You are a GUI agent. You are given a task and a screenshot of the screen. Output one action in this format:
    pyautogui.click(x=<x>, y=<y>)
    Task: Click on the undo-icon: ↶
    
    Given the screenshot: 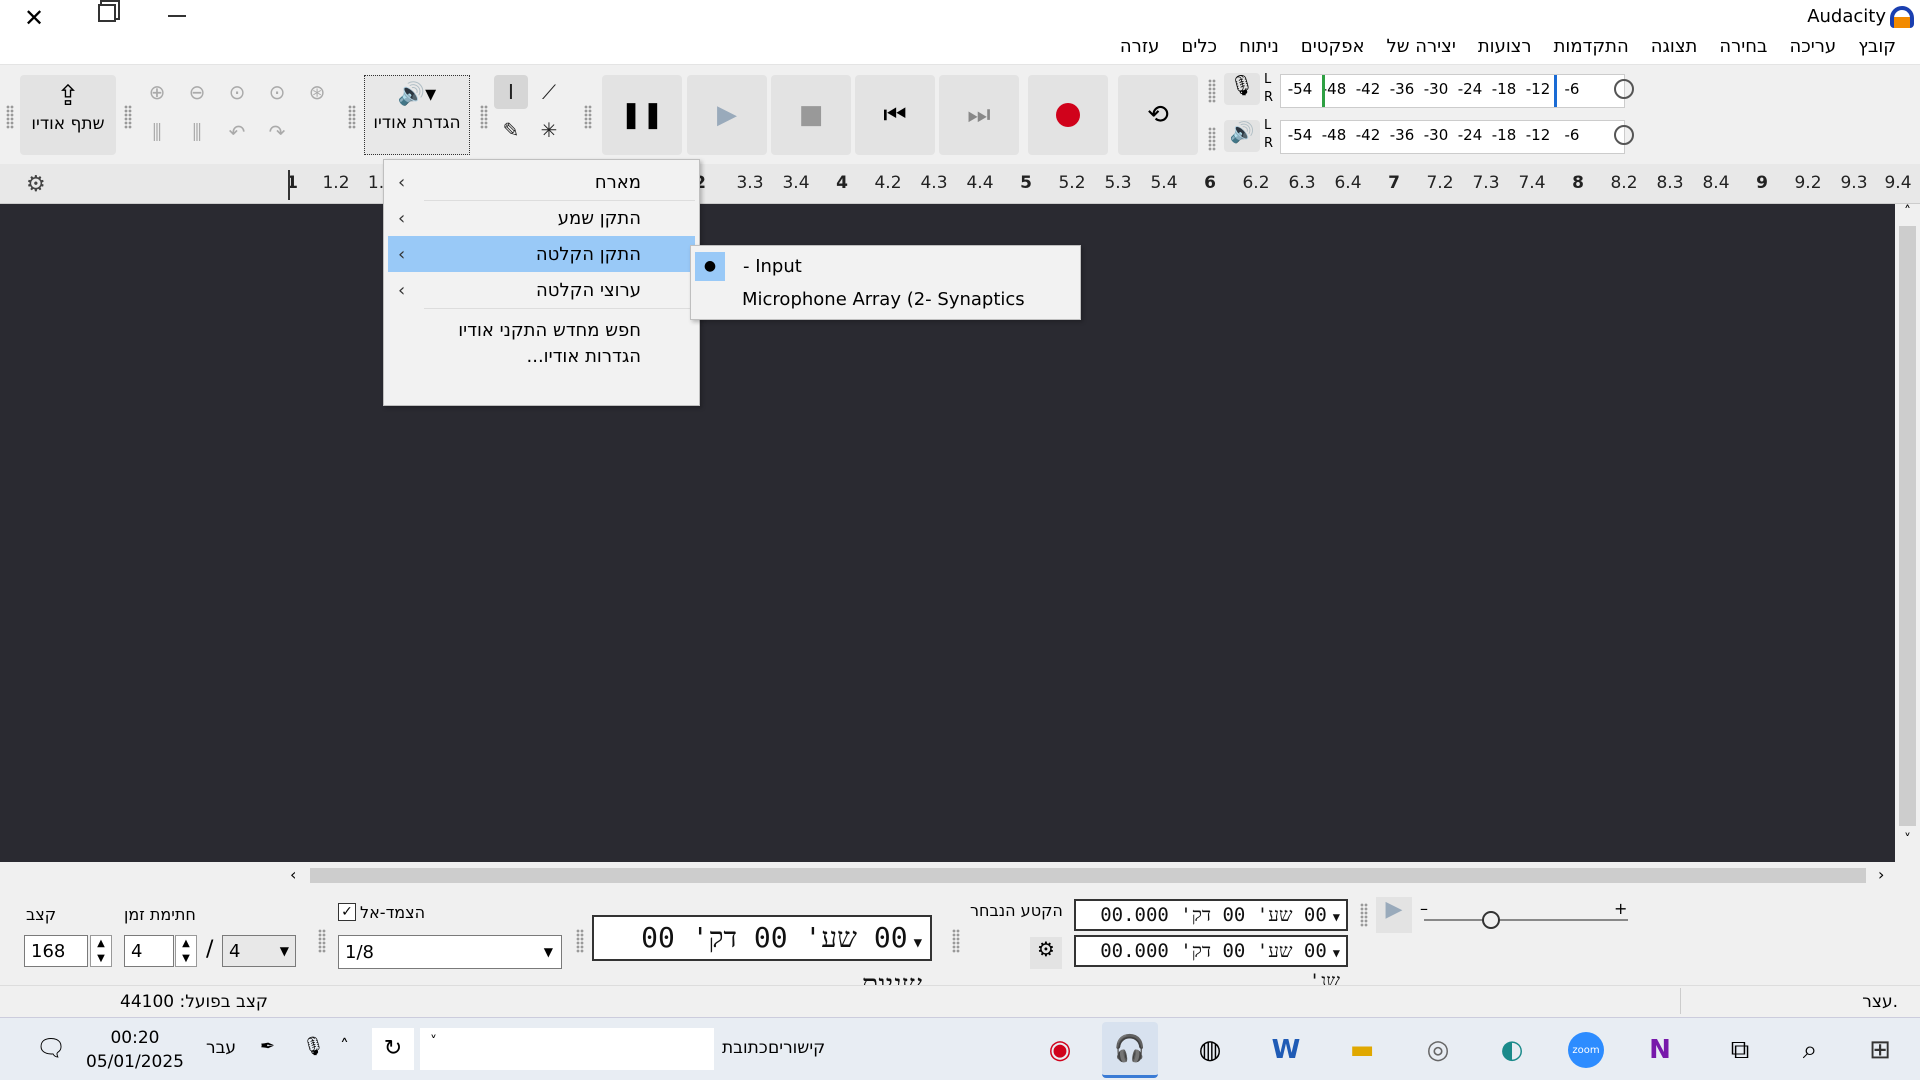 What is the action you would take?
    pyautogui.click(x=237, y=132)
    